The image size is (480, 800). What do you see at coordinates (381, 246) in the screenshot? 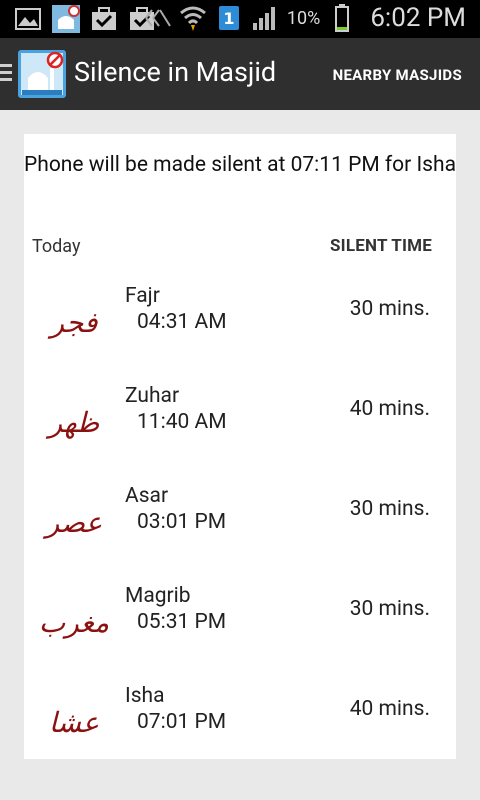
I see `column-header-silent-time: SILENT TIME` at bounding box center [381, 246].